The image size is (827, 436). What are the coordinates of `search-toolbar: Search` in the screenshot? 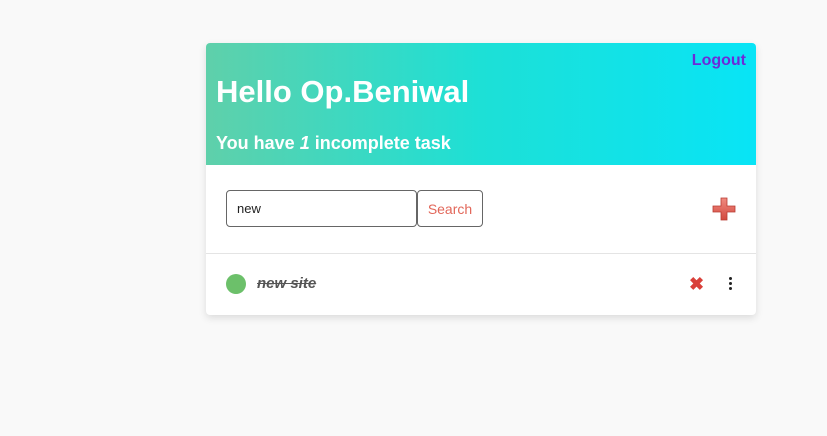 It's located at (481, 209).